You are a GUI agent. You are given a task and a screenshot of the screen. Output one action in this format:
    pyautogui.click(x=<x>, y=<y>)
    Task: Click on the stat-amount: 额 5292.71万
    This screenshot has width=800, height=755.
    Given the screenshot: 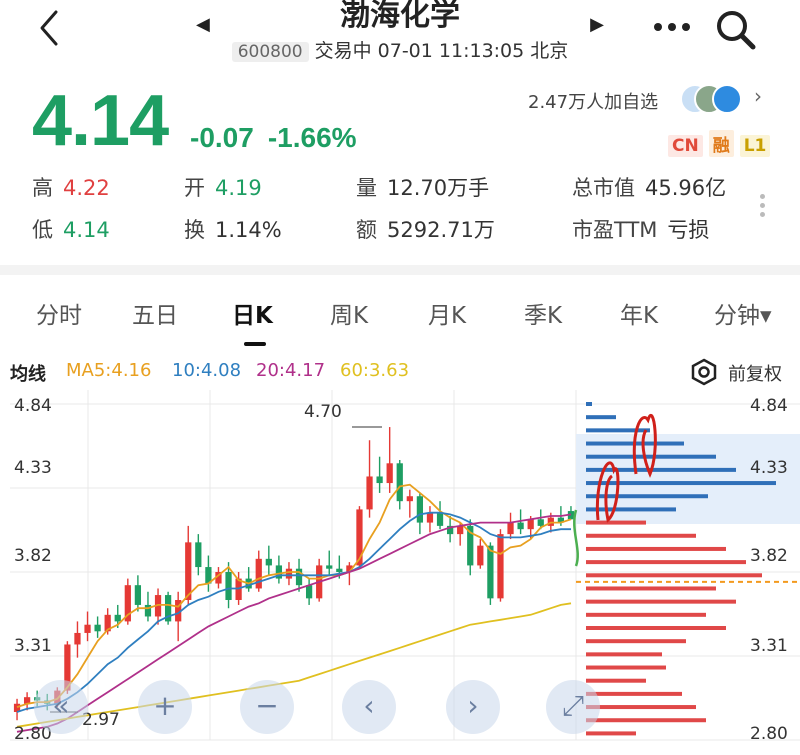 What is the action you would take?
    pyautogui.click(x=425, y=230)
    